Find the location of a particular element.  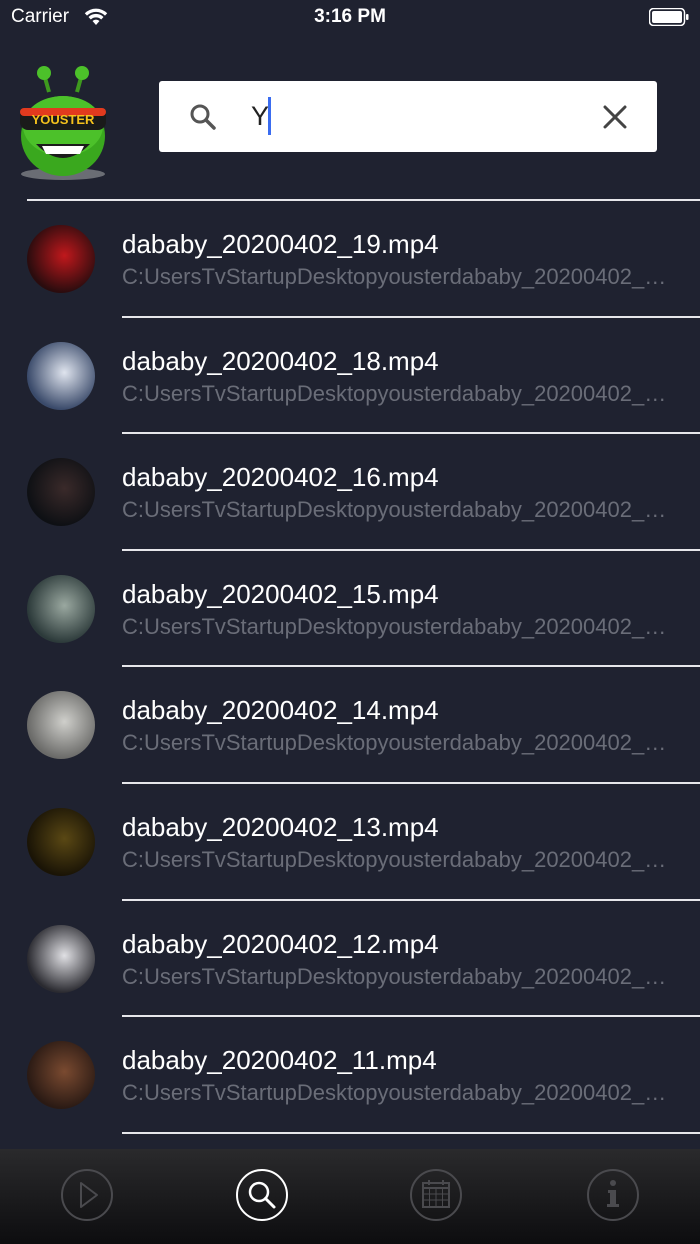

video-title: dababy_20200402_13.mp4 is located at coordinates (280, 826).